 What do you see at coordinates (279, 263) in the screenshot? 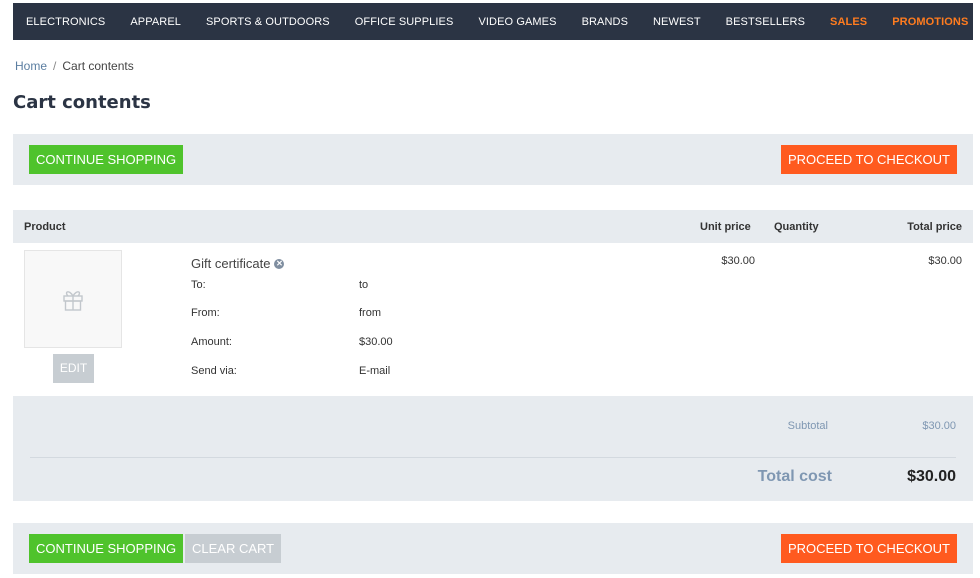
I see `remove-icon: ✕` at bounding box center [279, 263].